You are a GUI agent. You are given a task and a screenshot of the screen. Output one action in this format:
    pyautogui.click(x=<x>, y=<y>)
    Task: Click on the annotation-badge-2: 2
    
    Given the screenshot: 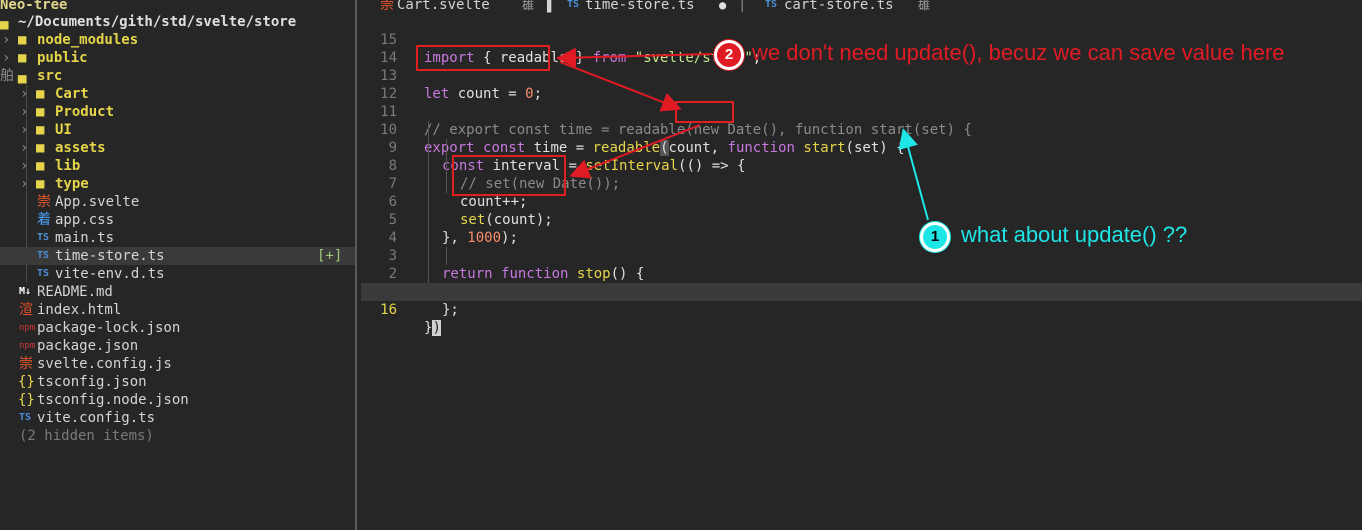 What is the action you would take?
    pyautogui.click(x=729, y=55)
    